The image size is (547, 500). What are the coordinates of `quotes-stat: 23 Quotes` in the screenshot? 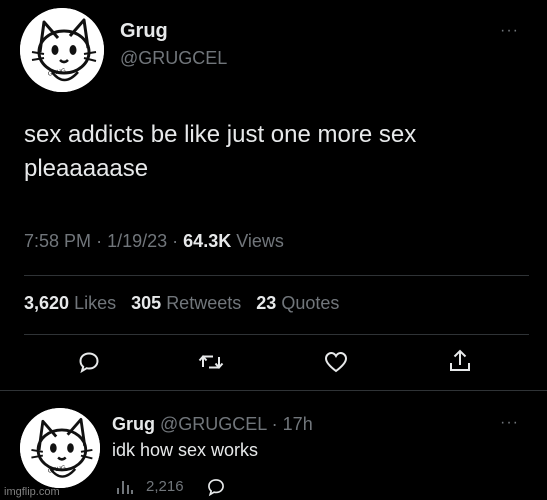 It's located at (297, 303).